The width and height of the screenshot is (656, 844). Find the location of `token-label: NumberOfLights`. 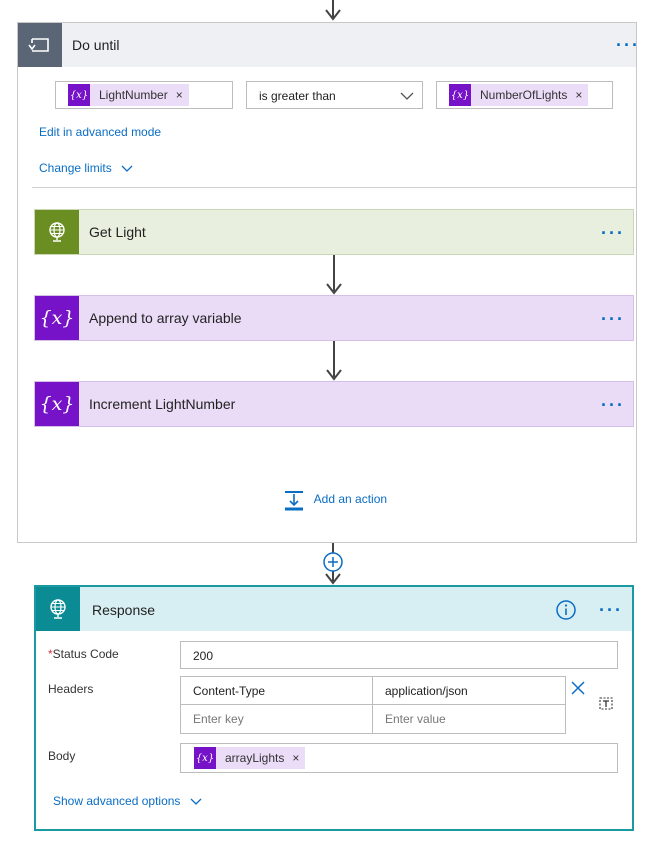

token-label: NumberOfLights is located at coordinates (524, 95).